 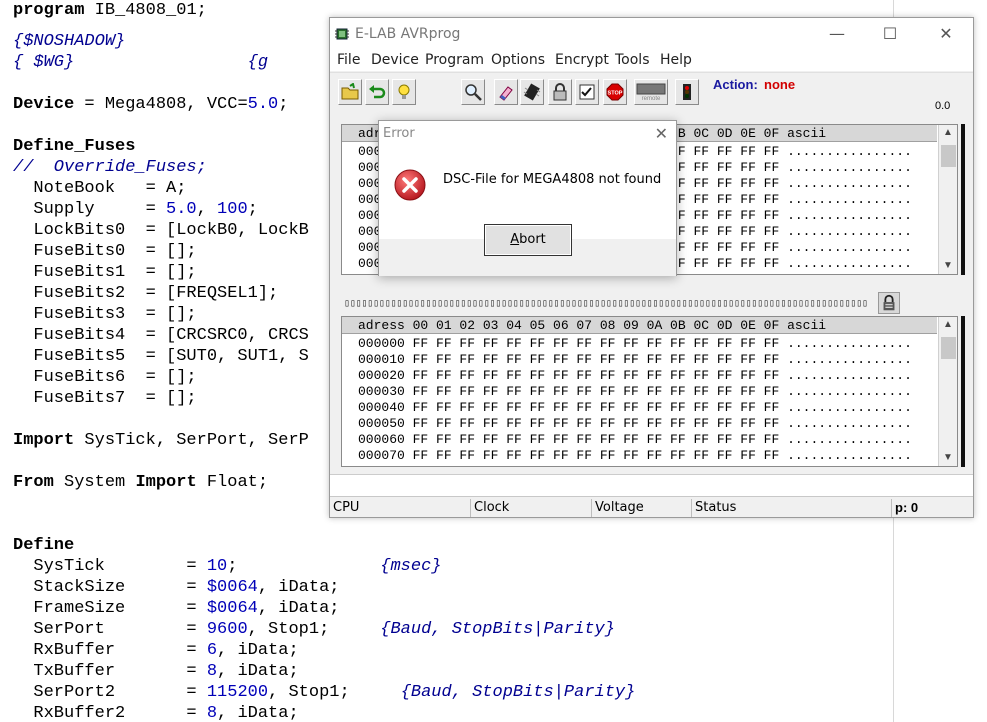 What do you see at coordinates (104, 398) in the screenshot?
I see `code-line: FuseBits7 = [];` at bounding box center [104, 398].